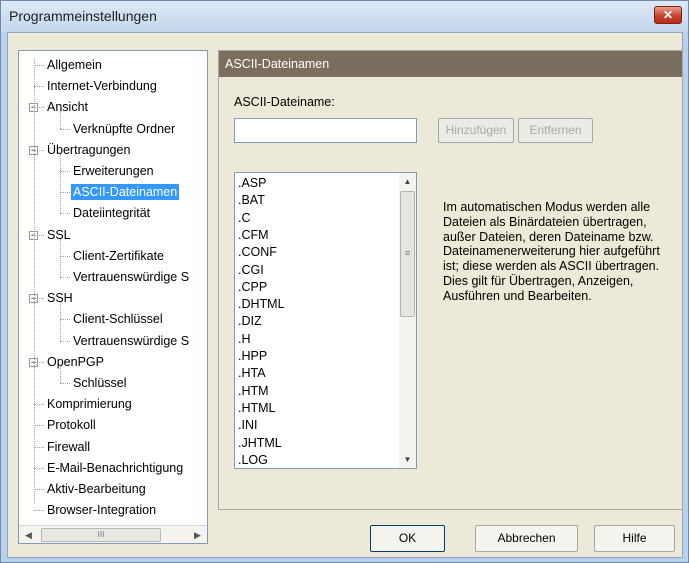 The width and height of the screenshot is (689, 563). Describe the element at coordinates (257, 408) in the screenshot. I see `list-item: .HTML` at that location.